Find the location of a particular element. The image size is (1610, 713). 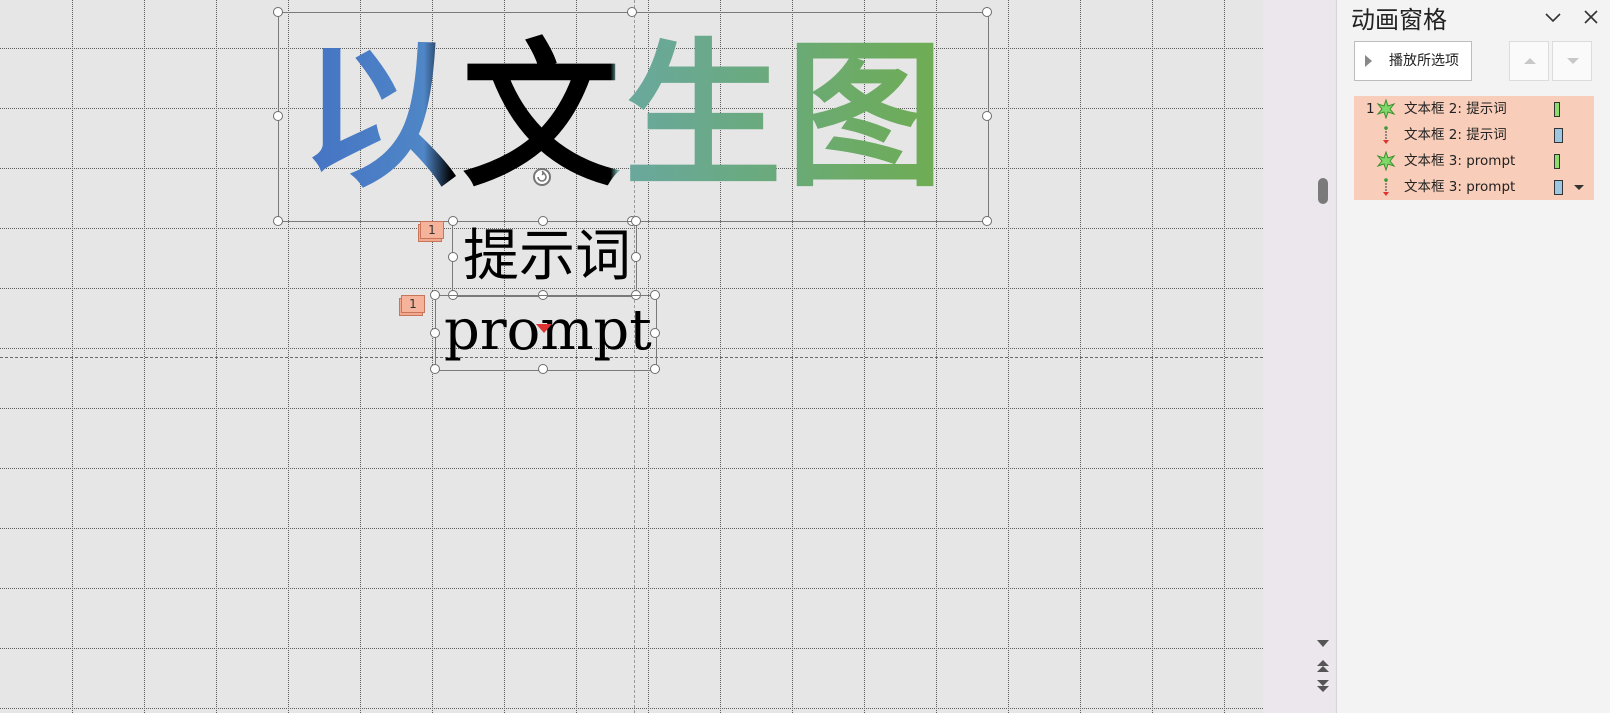

previous-slide-icon is located at coordinates (1323, 666).